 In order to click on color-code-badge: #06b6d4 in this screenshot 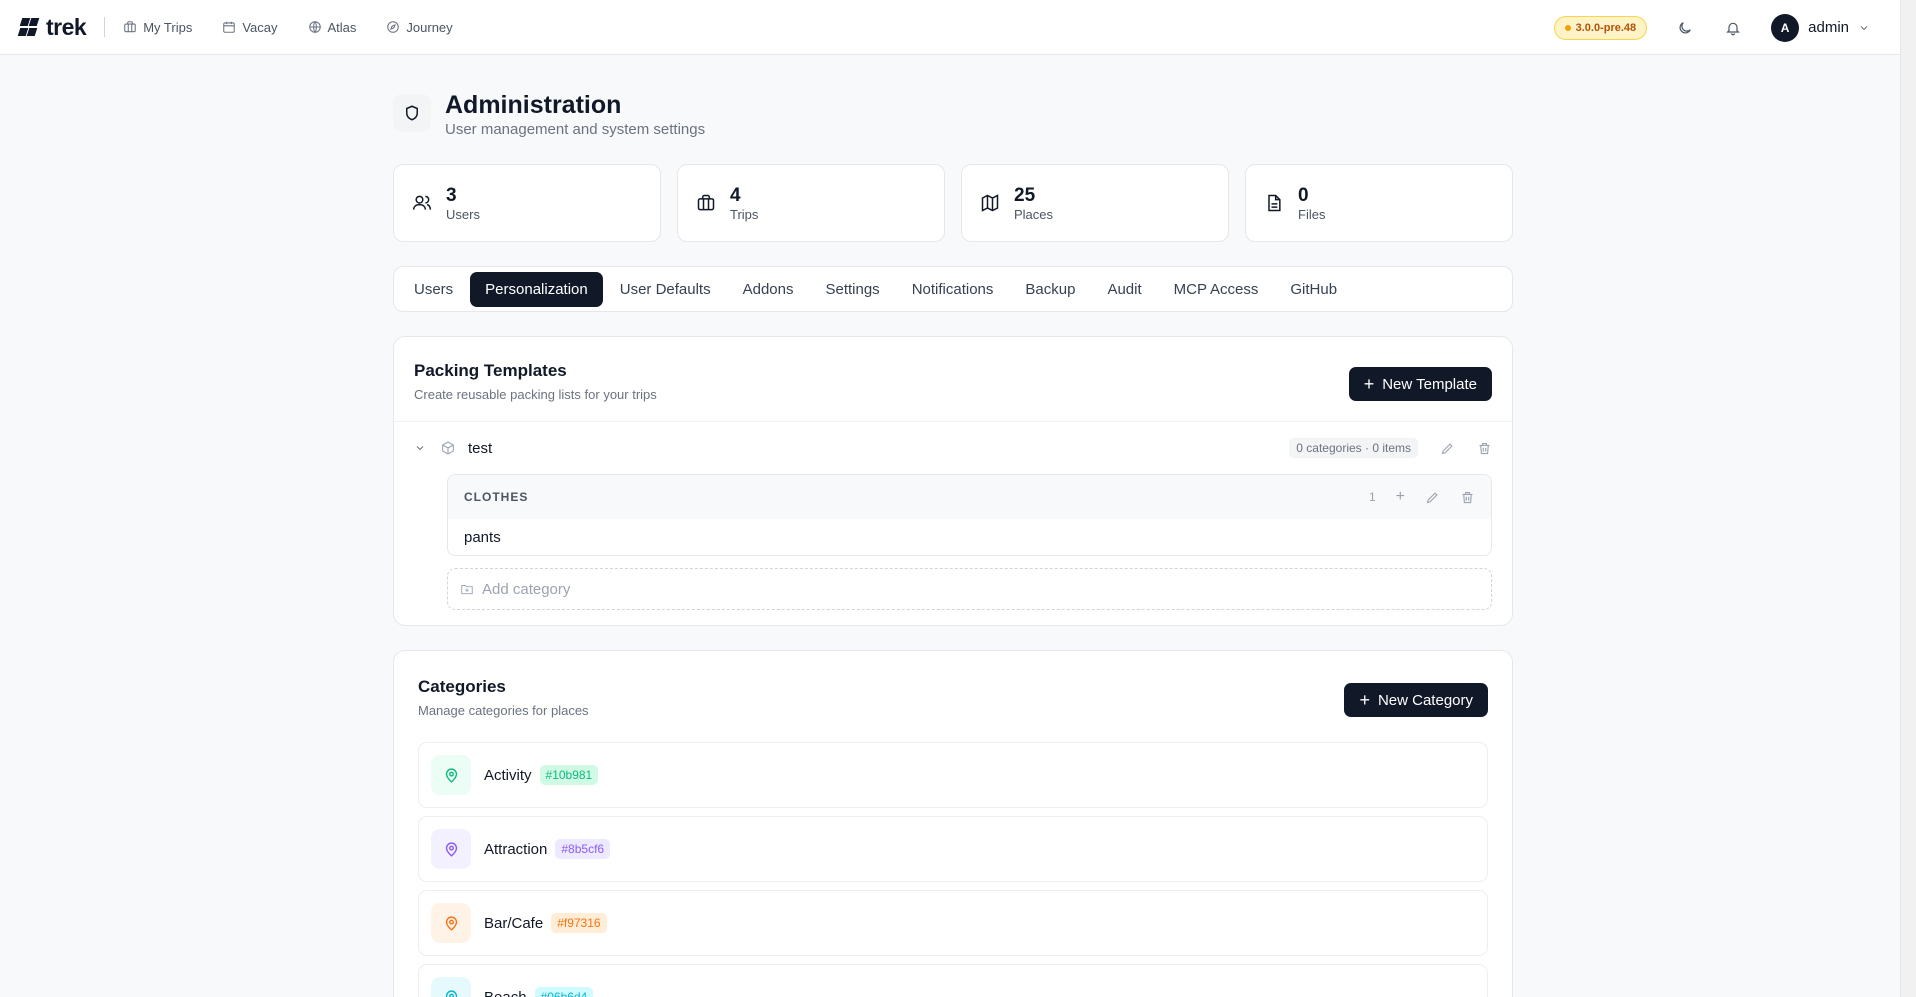, I will do `click(564, 992)`.